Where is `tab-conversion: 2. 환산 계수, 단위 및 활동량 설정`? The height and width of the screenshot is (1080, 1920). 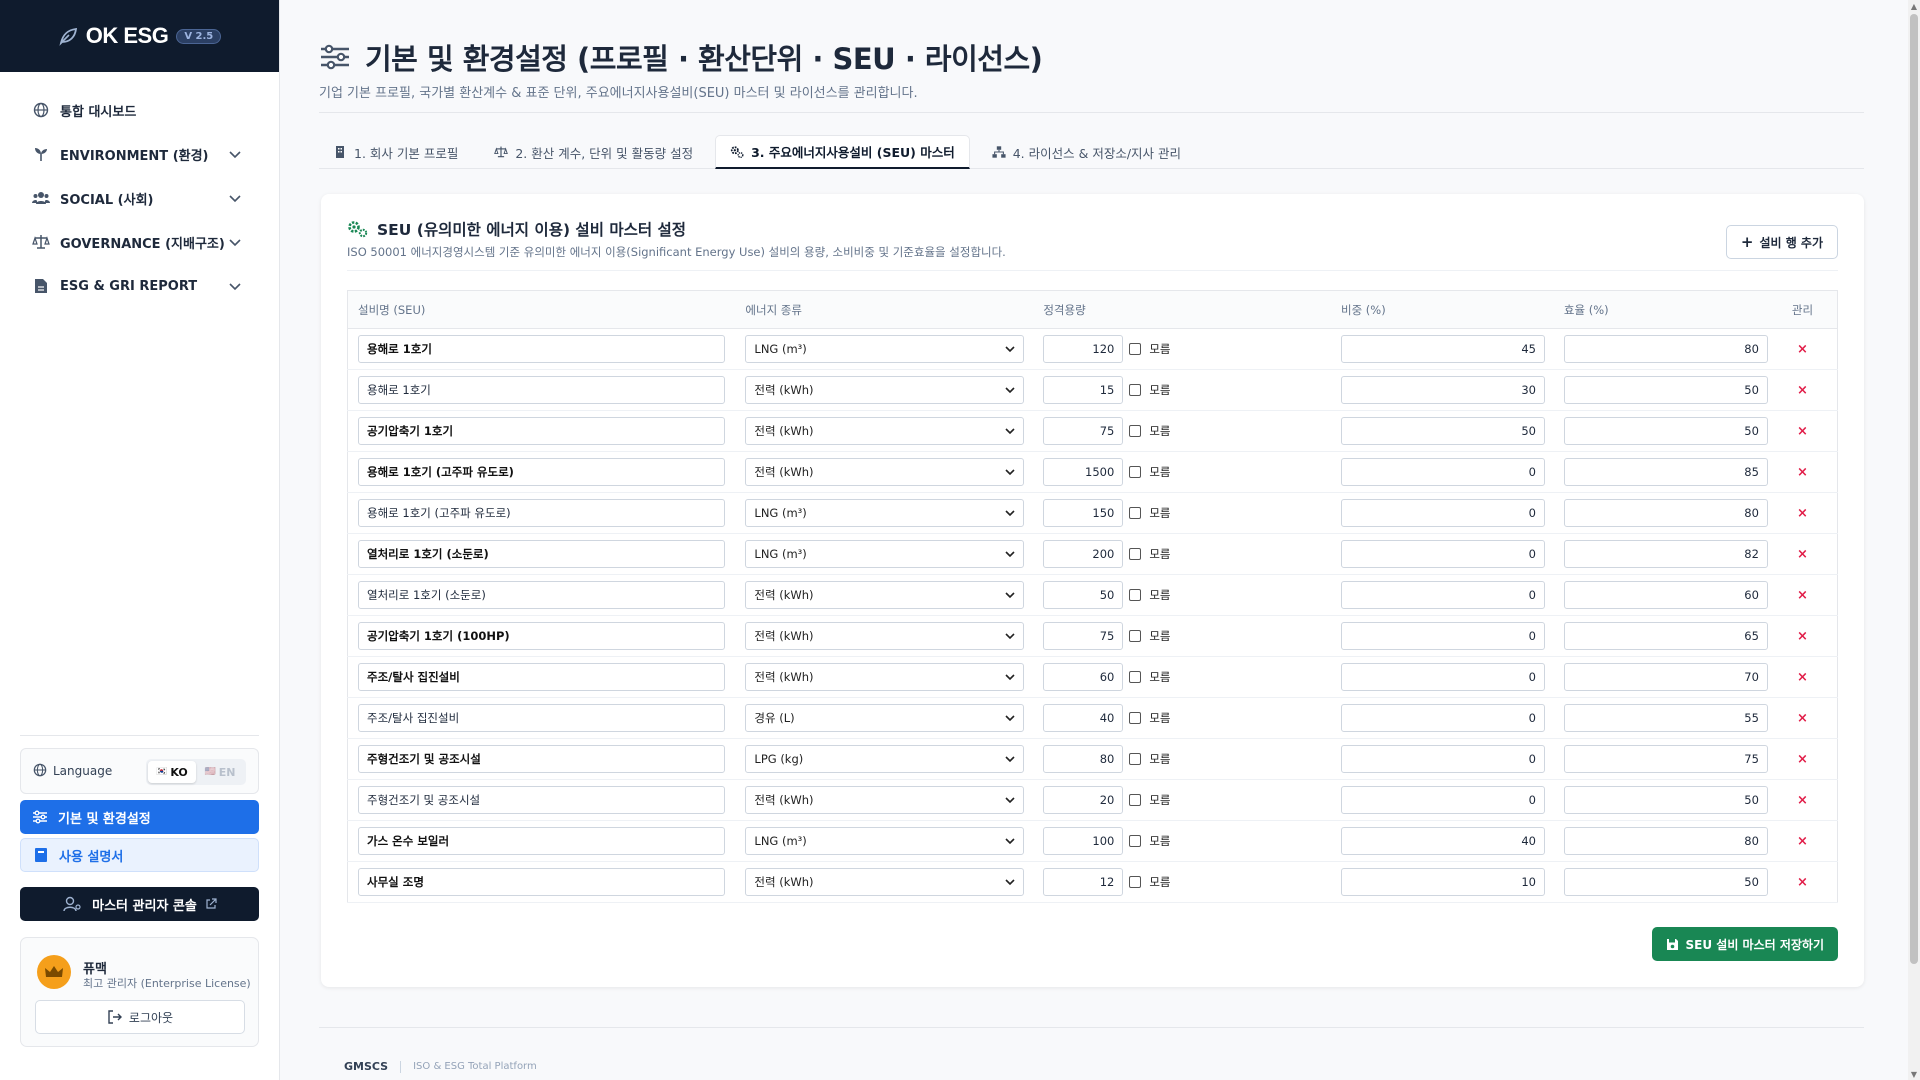
tab-conversion: 2. 환산 계수, 단위 및 활동량 설정 is located at coordinates (593, 152).